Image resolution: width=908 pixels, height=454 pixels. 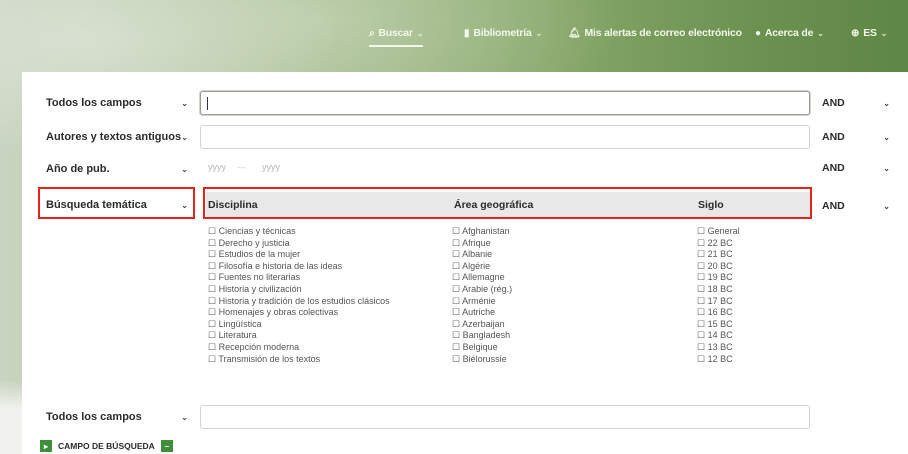 What do you see at coordinates (482, 244) in the screenshot?
I see `area-checkbox-item: ☐ Afrique` at bounding box center [482, 244].